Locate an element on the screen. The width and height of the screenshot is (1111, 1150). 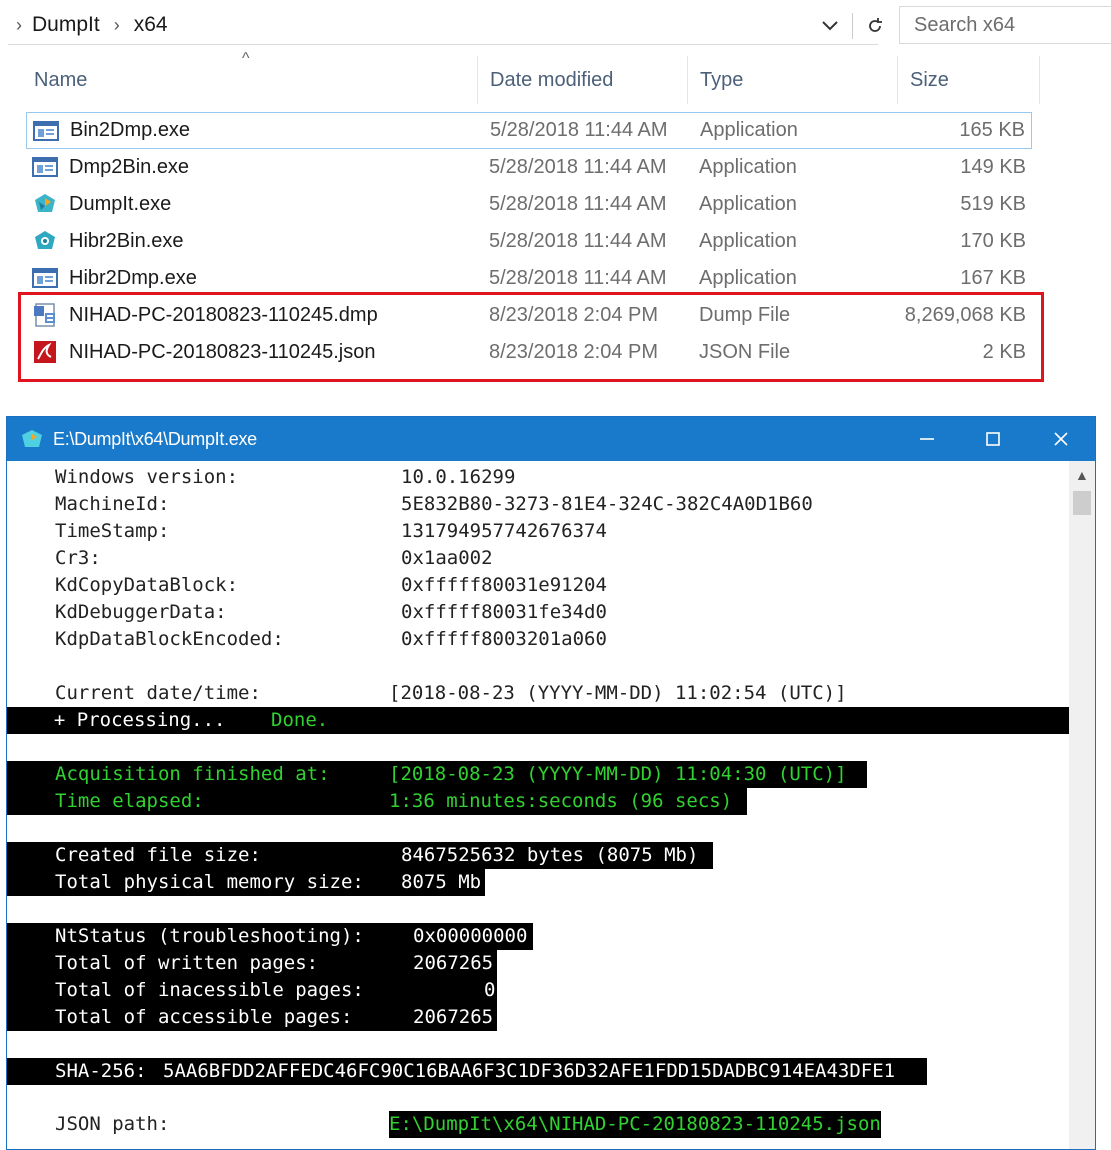
highlight-box is located at coordinates (531, 337).